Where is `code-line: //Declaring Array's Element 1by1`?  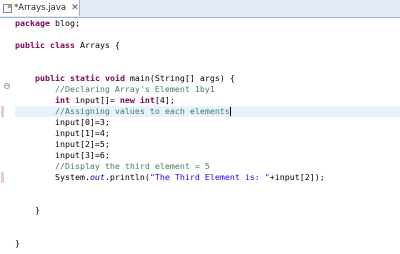 code-line: //Declaring Array's Element 1by1 is located at coordinates (207, 89).